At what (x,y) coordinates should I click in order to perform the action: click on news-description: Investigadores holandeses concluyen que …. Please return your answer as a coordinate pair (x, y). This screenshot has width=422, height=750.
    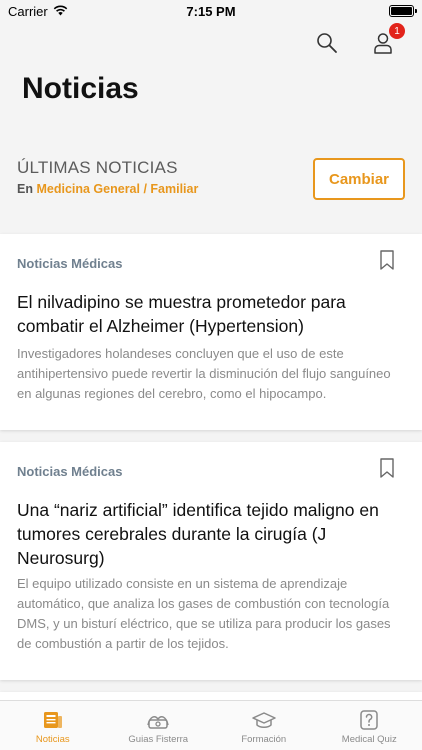
    Looking at the image, I should click on (204, 373).